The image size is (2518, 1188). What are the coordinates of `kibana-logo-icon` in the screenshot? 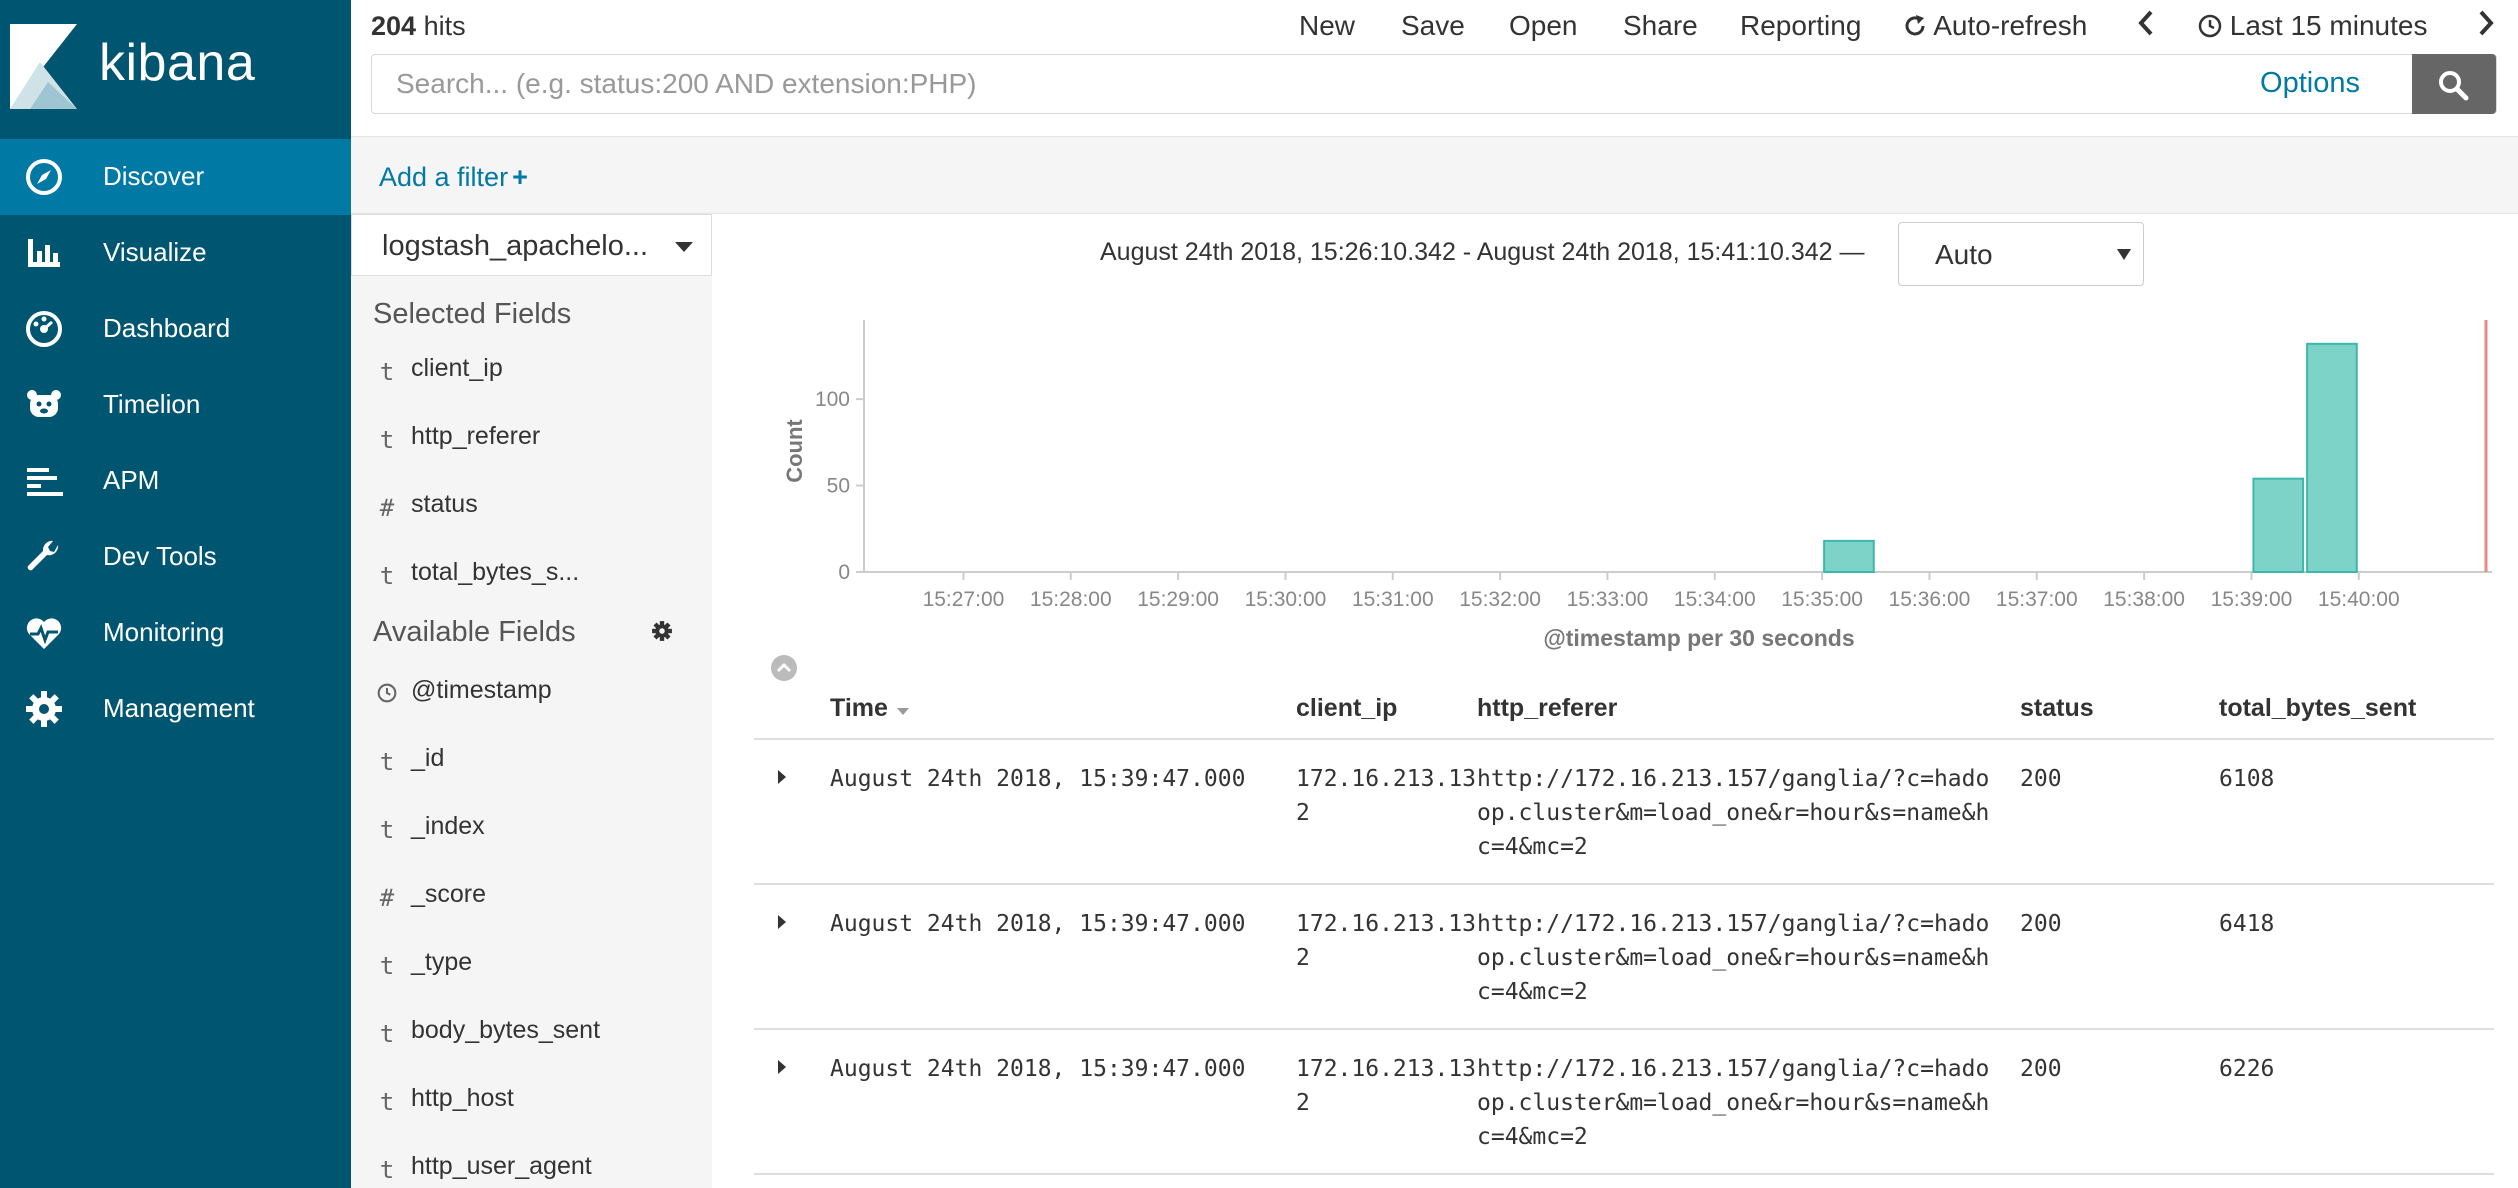 It's located at (43, 66).